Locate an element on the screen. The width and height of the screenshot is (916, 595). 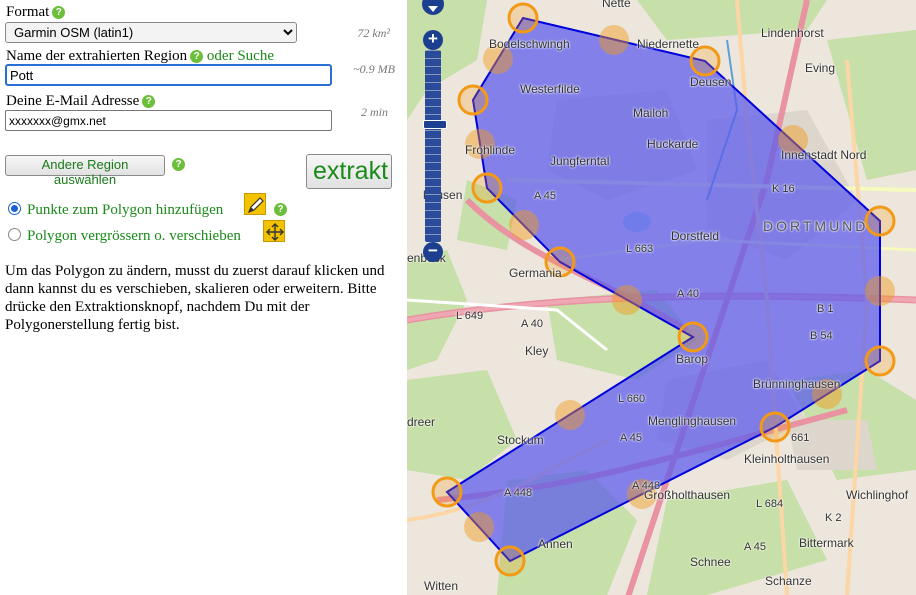
move-arrows-icon is located at coordinates (274, 231).